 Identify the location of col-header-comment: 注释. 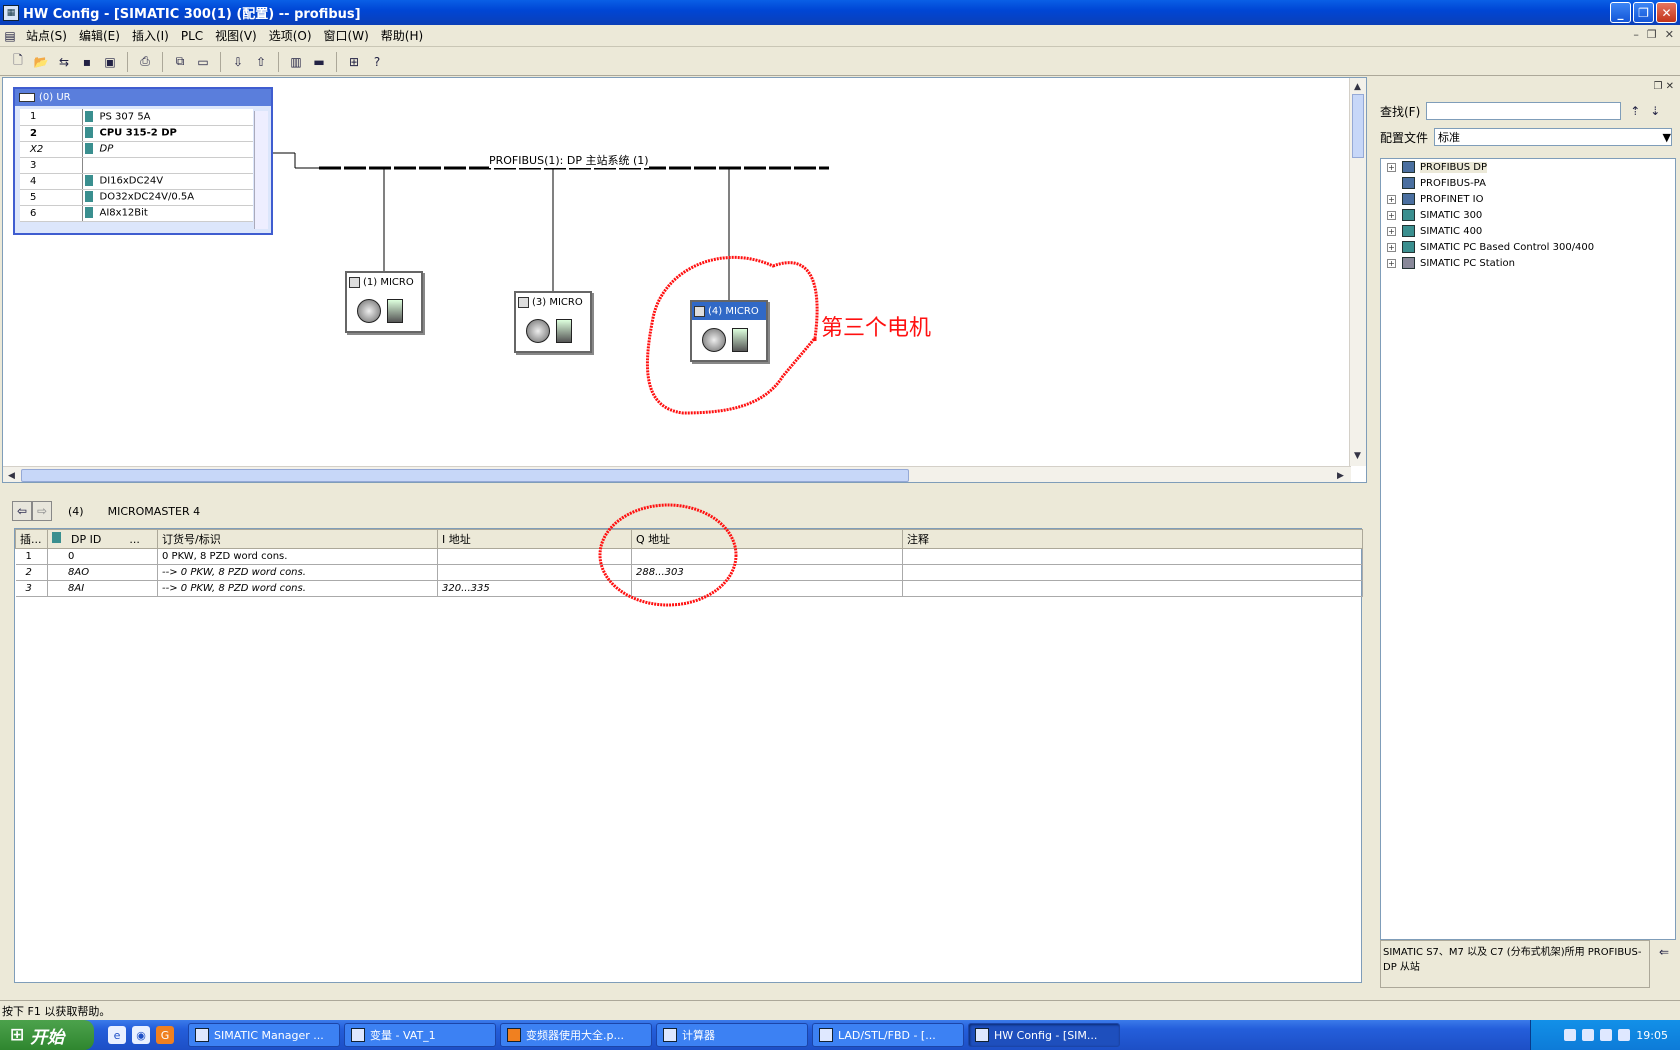
(1132, 539).